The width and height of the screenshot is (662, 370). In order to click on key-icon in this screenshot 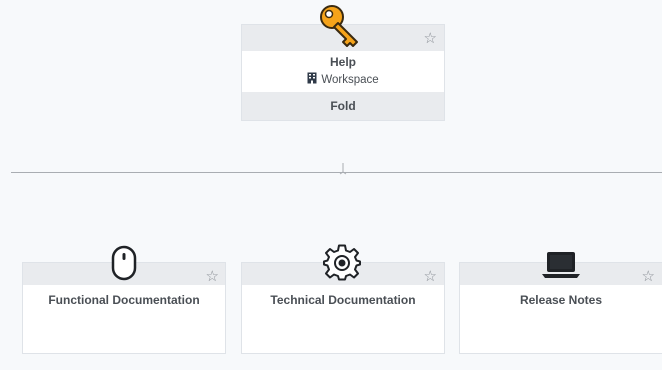, I will do `click(342, 27)`.